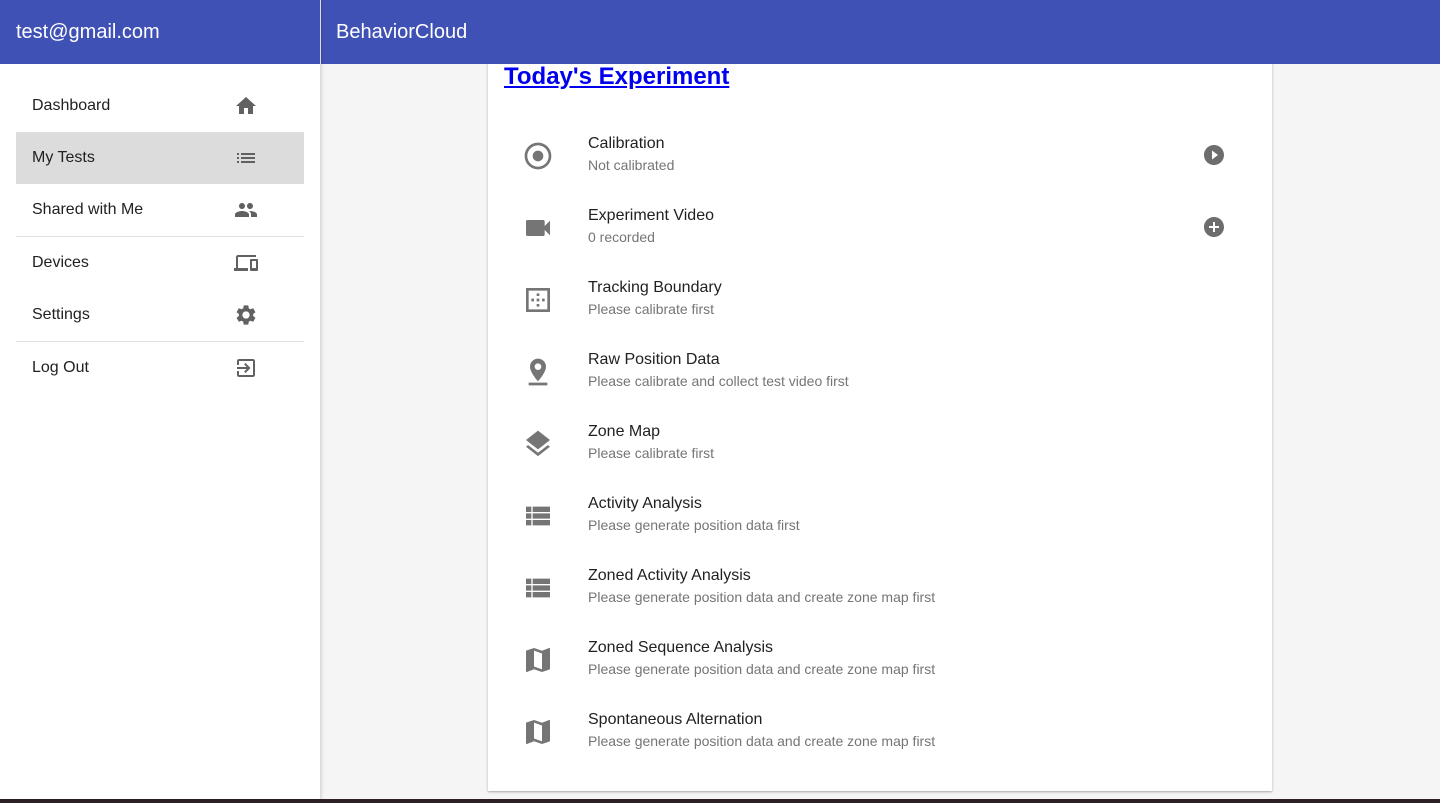 The height and width of the screenshot is (803, 1440). I want to click on play-icon, so click(1214, 155).